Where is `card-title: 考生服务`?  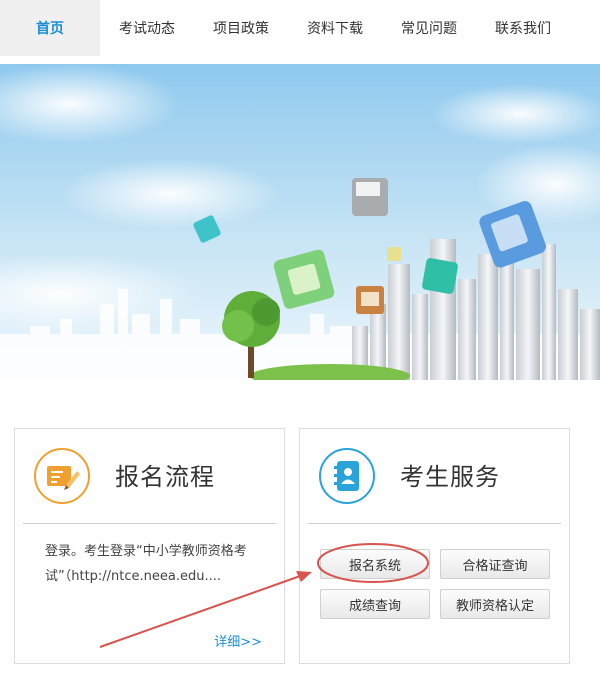 card-title: 考生服务 is located at coordinates (450, 477).